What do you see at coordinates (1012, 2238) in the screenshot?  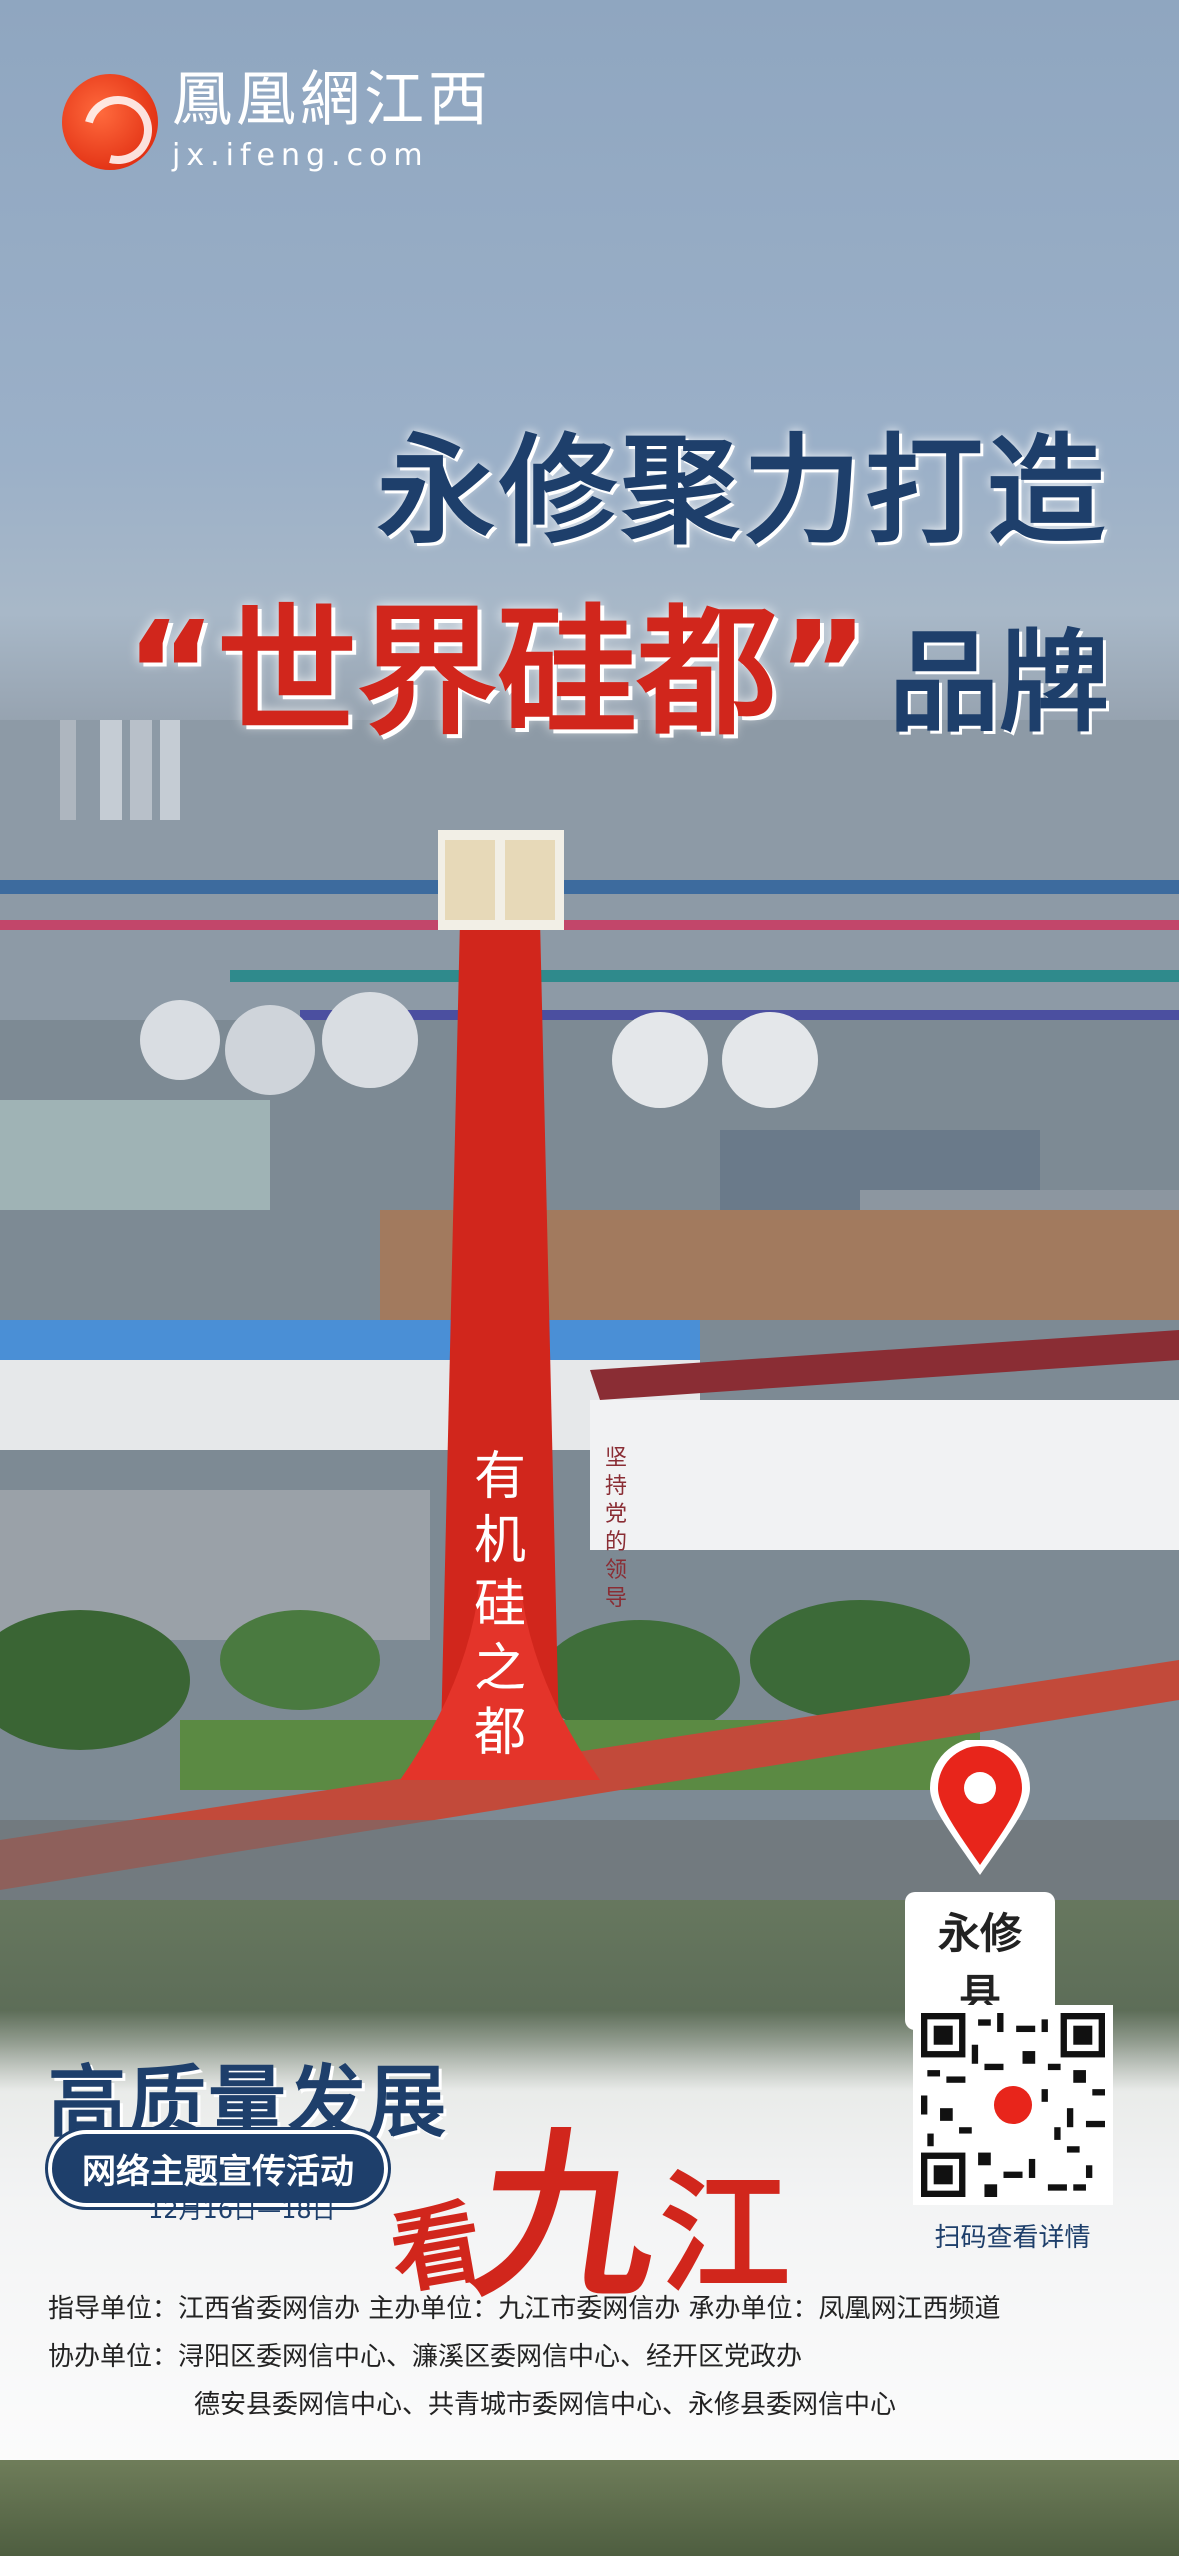 I see `qr-caption: 扫码查看详情` at bounding box center [1012, 2238].